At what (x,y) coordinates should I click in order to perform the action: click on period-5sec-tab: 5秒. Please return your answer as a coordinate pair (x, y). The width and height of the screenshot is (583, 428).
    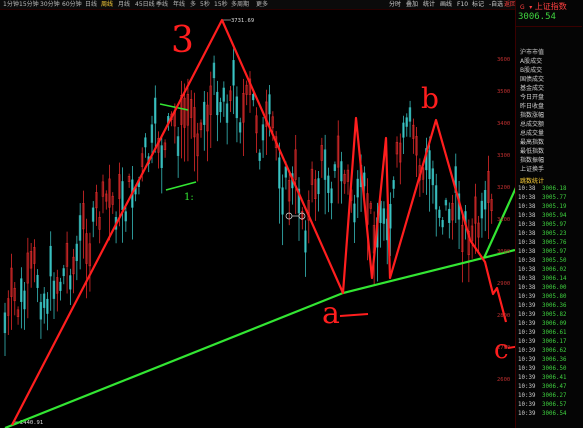
    Looking at the image, I should click on (205, 4).